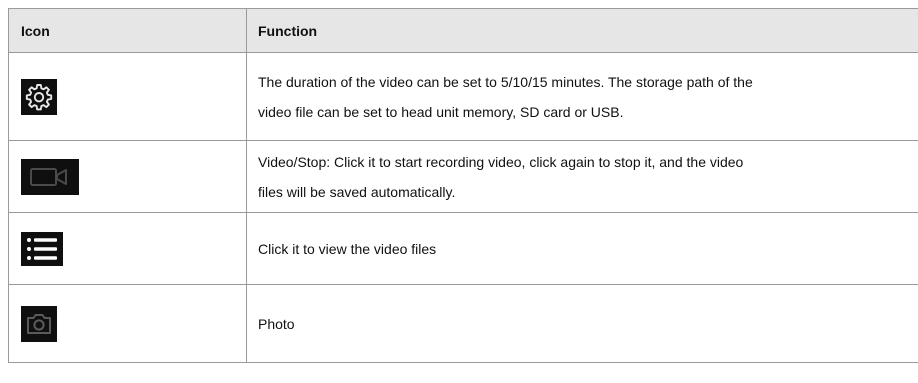  What do you see at coordinates (39, 96) in the screenshot?
I see `gear-icon` at bounding box center [39, 96].